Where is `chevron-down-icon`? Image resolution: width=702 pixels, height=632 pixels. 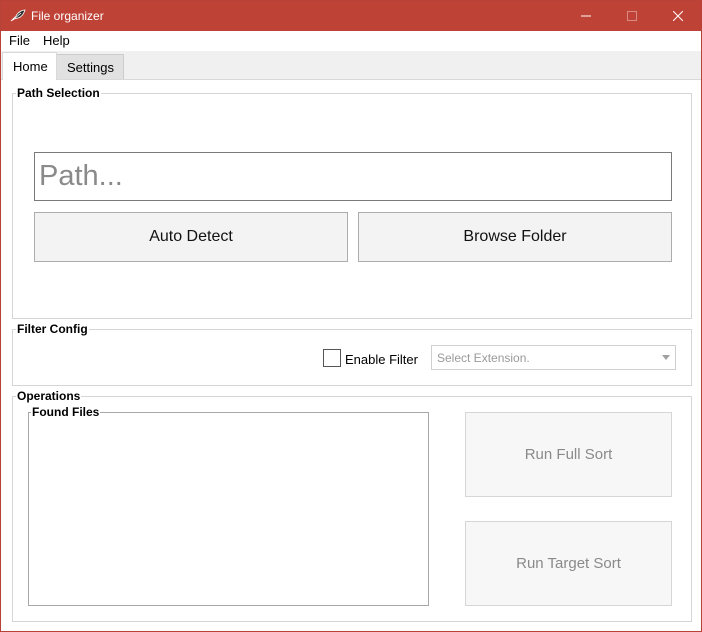
chevron-down-icon is located at coordinates (666, 357).